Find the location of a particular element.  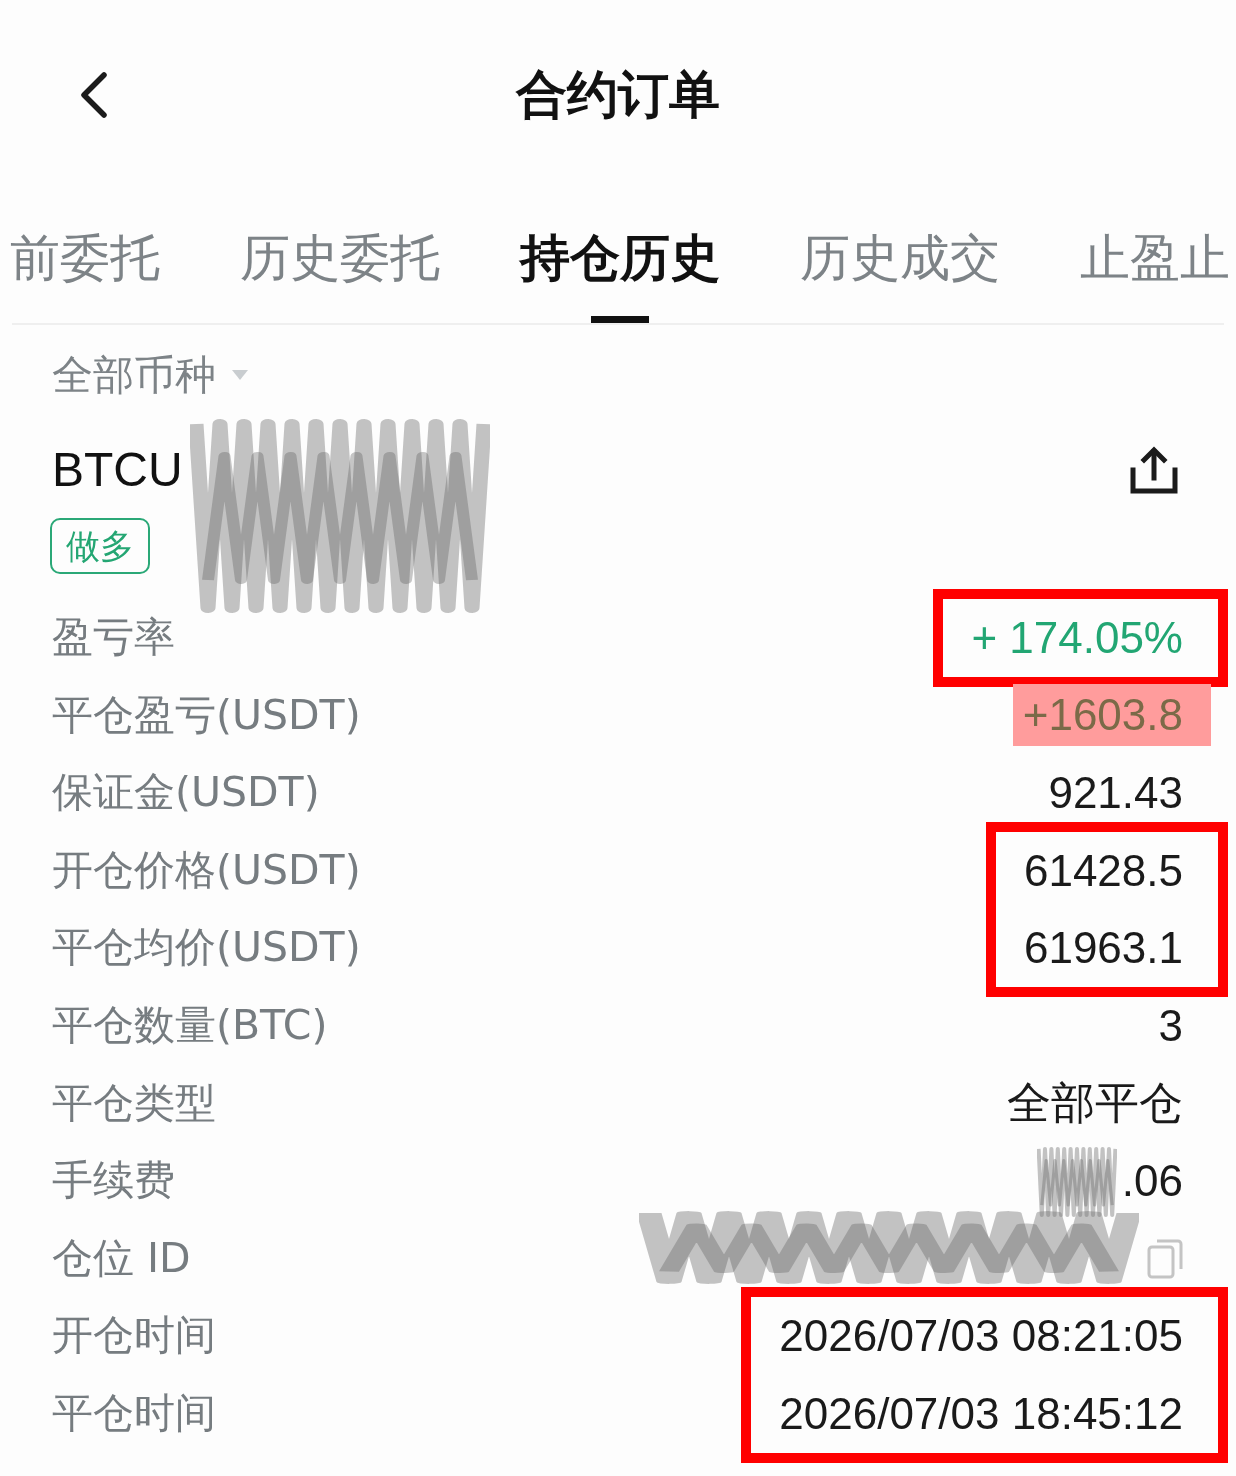

page-title: 合约订单 is located at coordinates (618, 95).